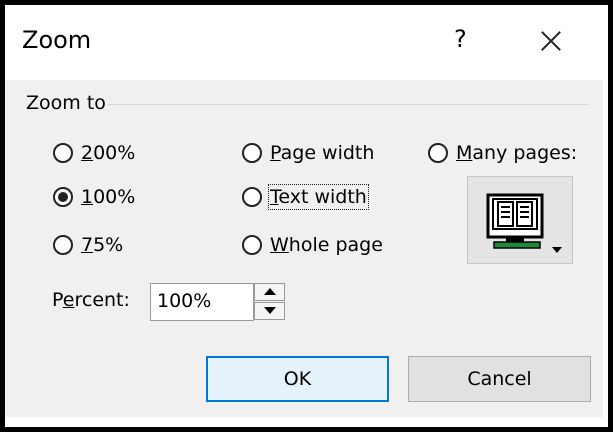 This screenshot has width=613, height=432. What do you see at coordinates (269, 292) in the screenshot?
I see `percent-increment-button` at bounding box center [269, 292].